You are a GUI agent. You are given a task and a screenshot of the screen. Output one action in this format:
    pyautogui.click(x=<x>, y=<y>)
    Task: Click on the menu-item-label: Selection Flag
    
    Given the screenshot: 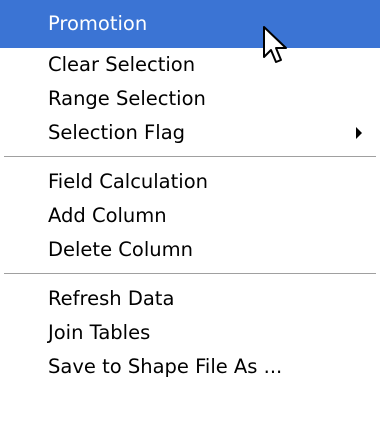 What is the action you would take?
    pyautogui.click(x=117, y=132)
    